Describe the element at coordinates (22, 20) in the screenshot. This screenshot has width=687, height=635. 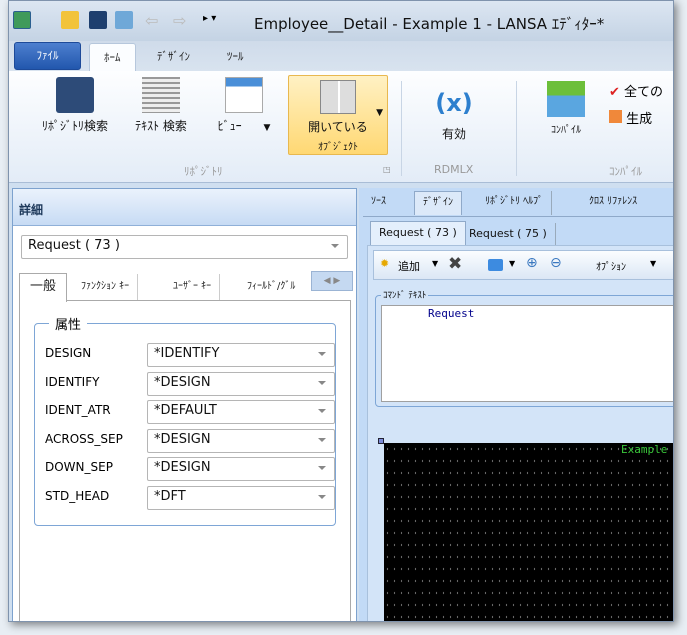
I see `app-icon` at that location.